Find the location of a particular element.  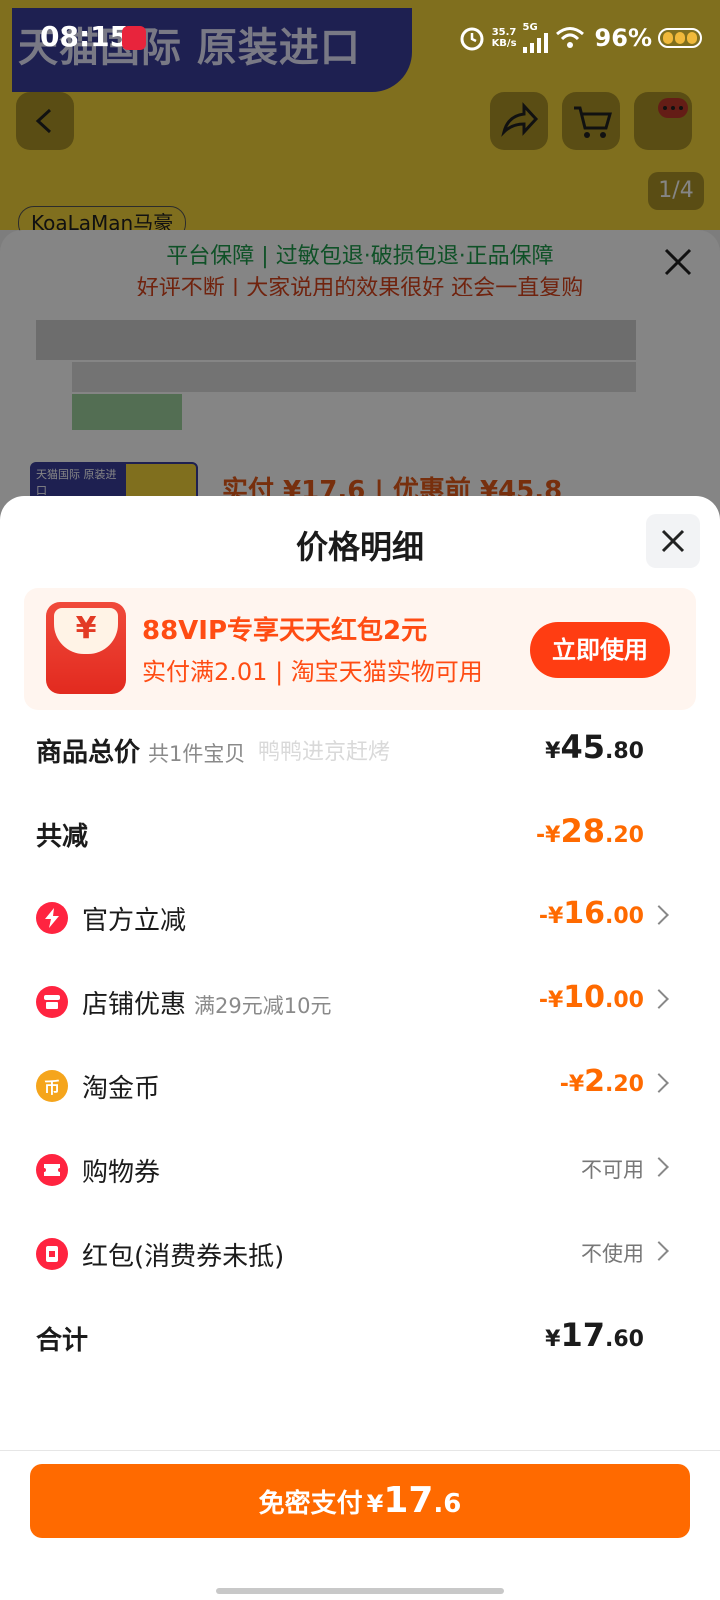

total-goods-row: 商品总价 共1件宝贝 ¥45.80 is located at coordinates (360, 750).